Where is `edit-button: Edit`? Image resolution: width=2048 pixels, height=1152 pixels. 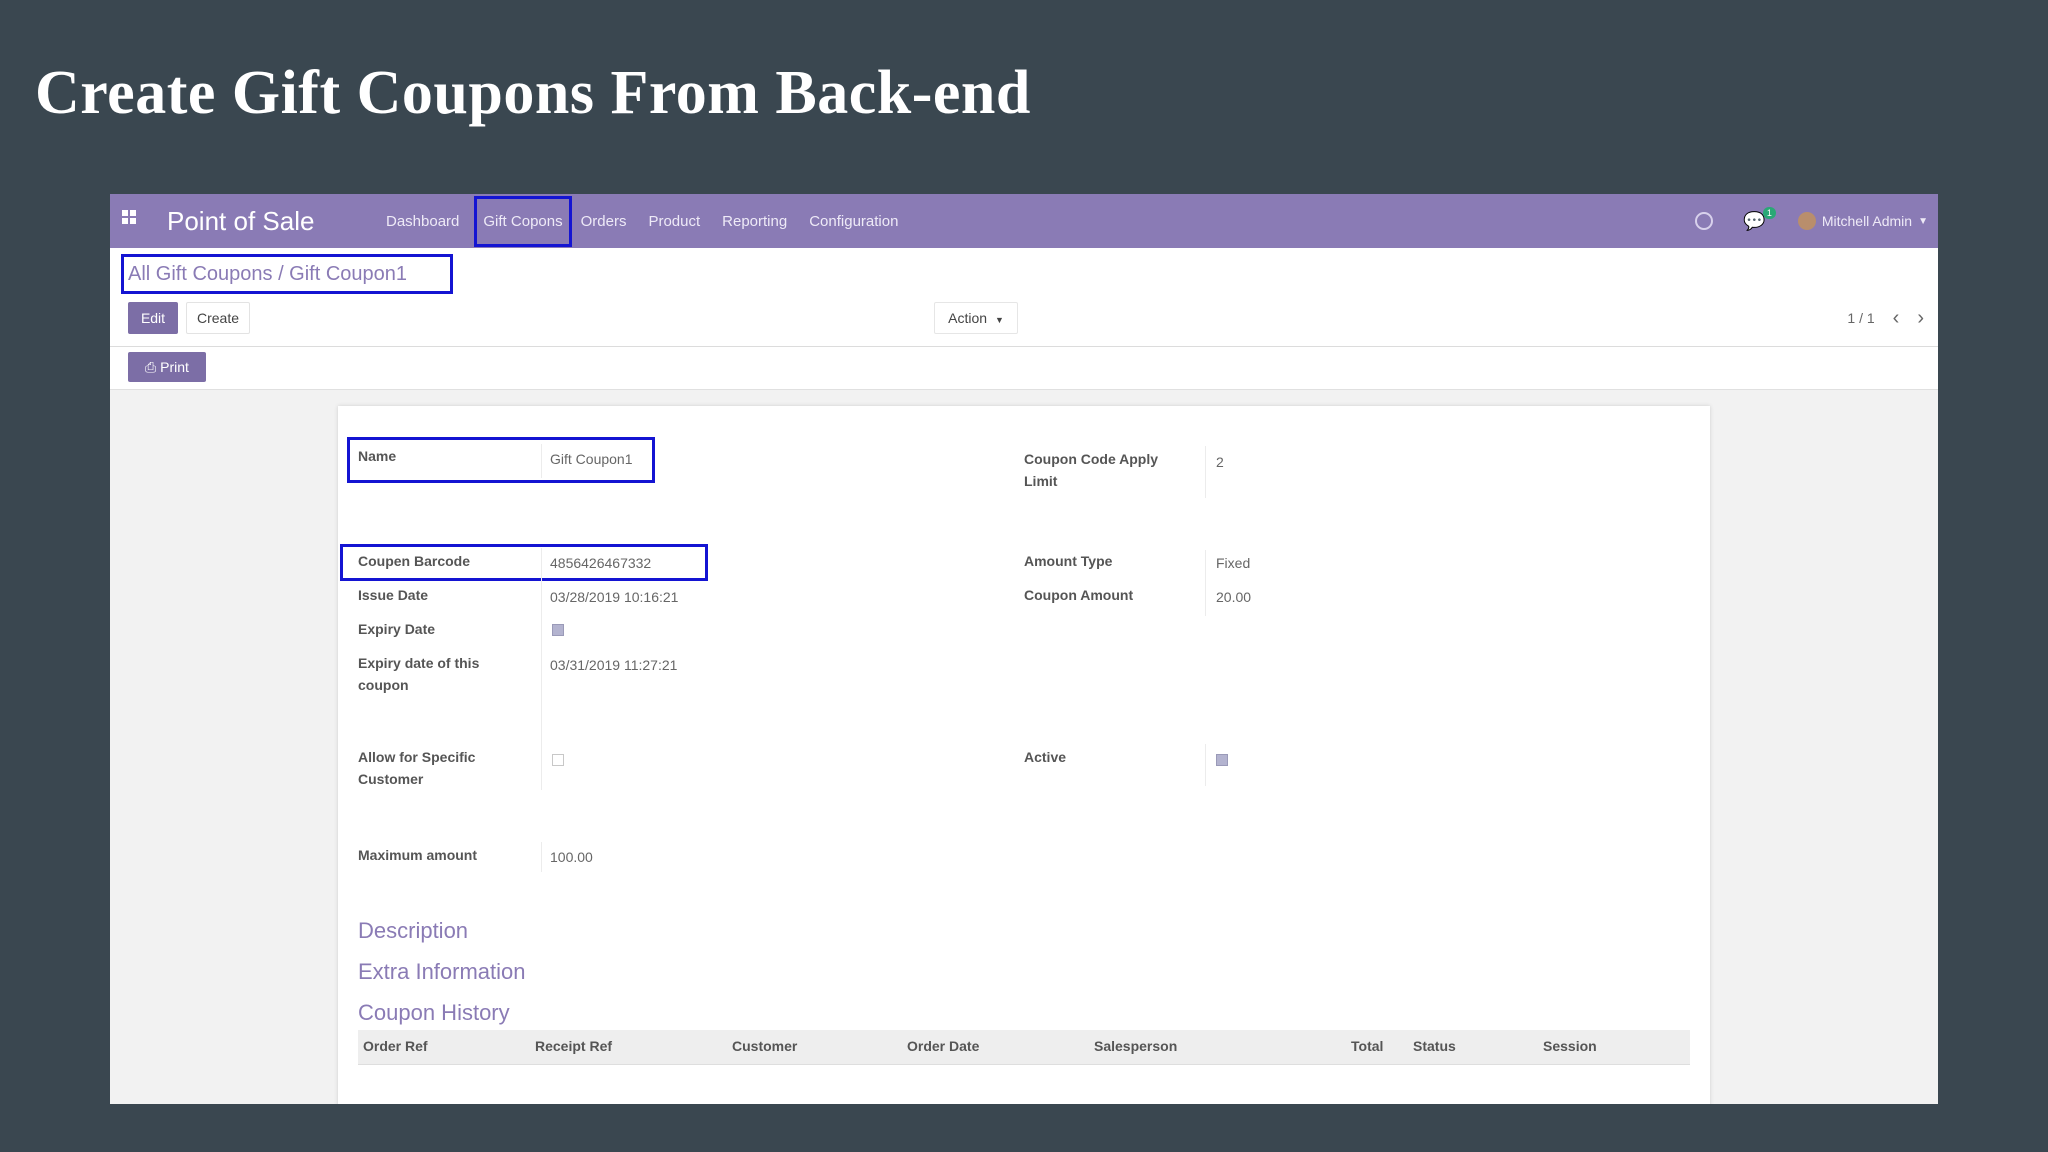 edit-button: Edit is located at coordinates (153, 318).